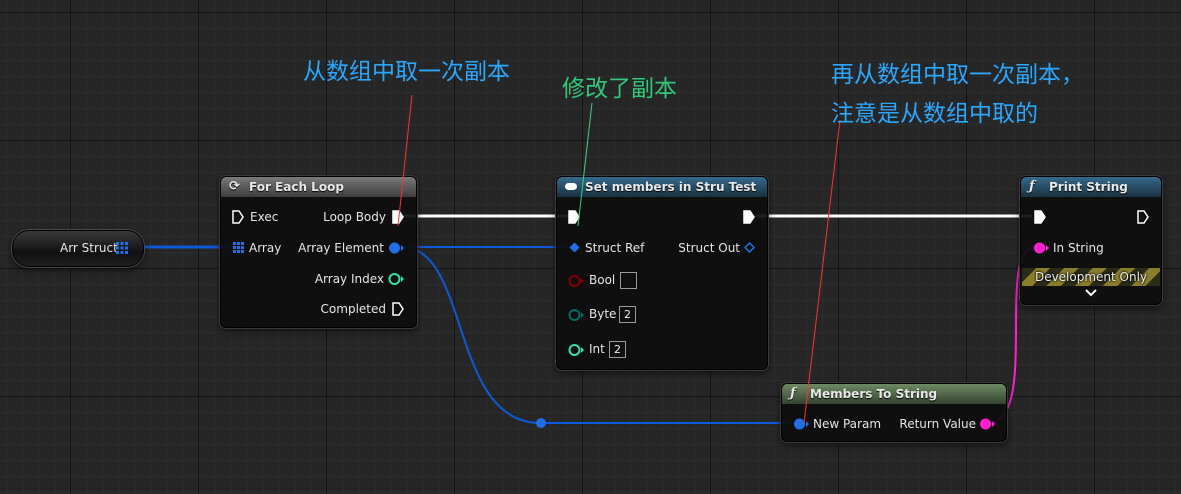 This screenshot has width=1181, height=494. What do you see at coordinates (349, 279) in the screenshot?
I see `array-index-label: Array Index` at bounding box center [349, 279].